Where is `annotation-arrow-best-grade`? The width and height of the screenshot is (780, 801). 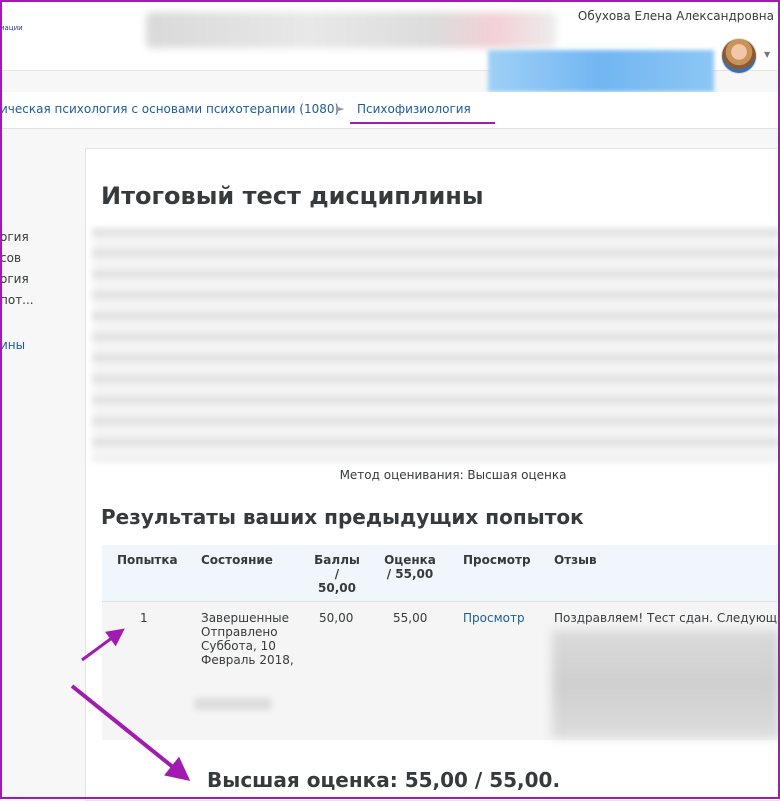 annotation-arrow-best-grade is located at coordinates (130, 733).